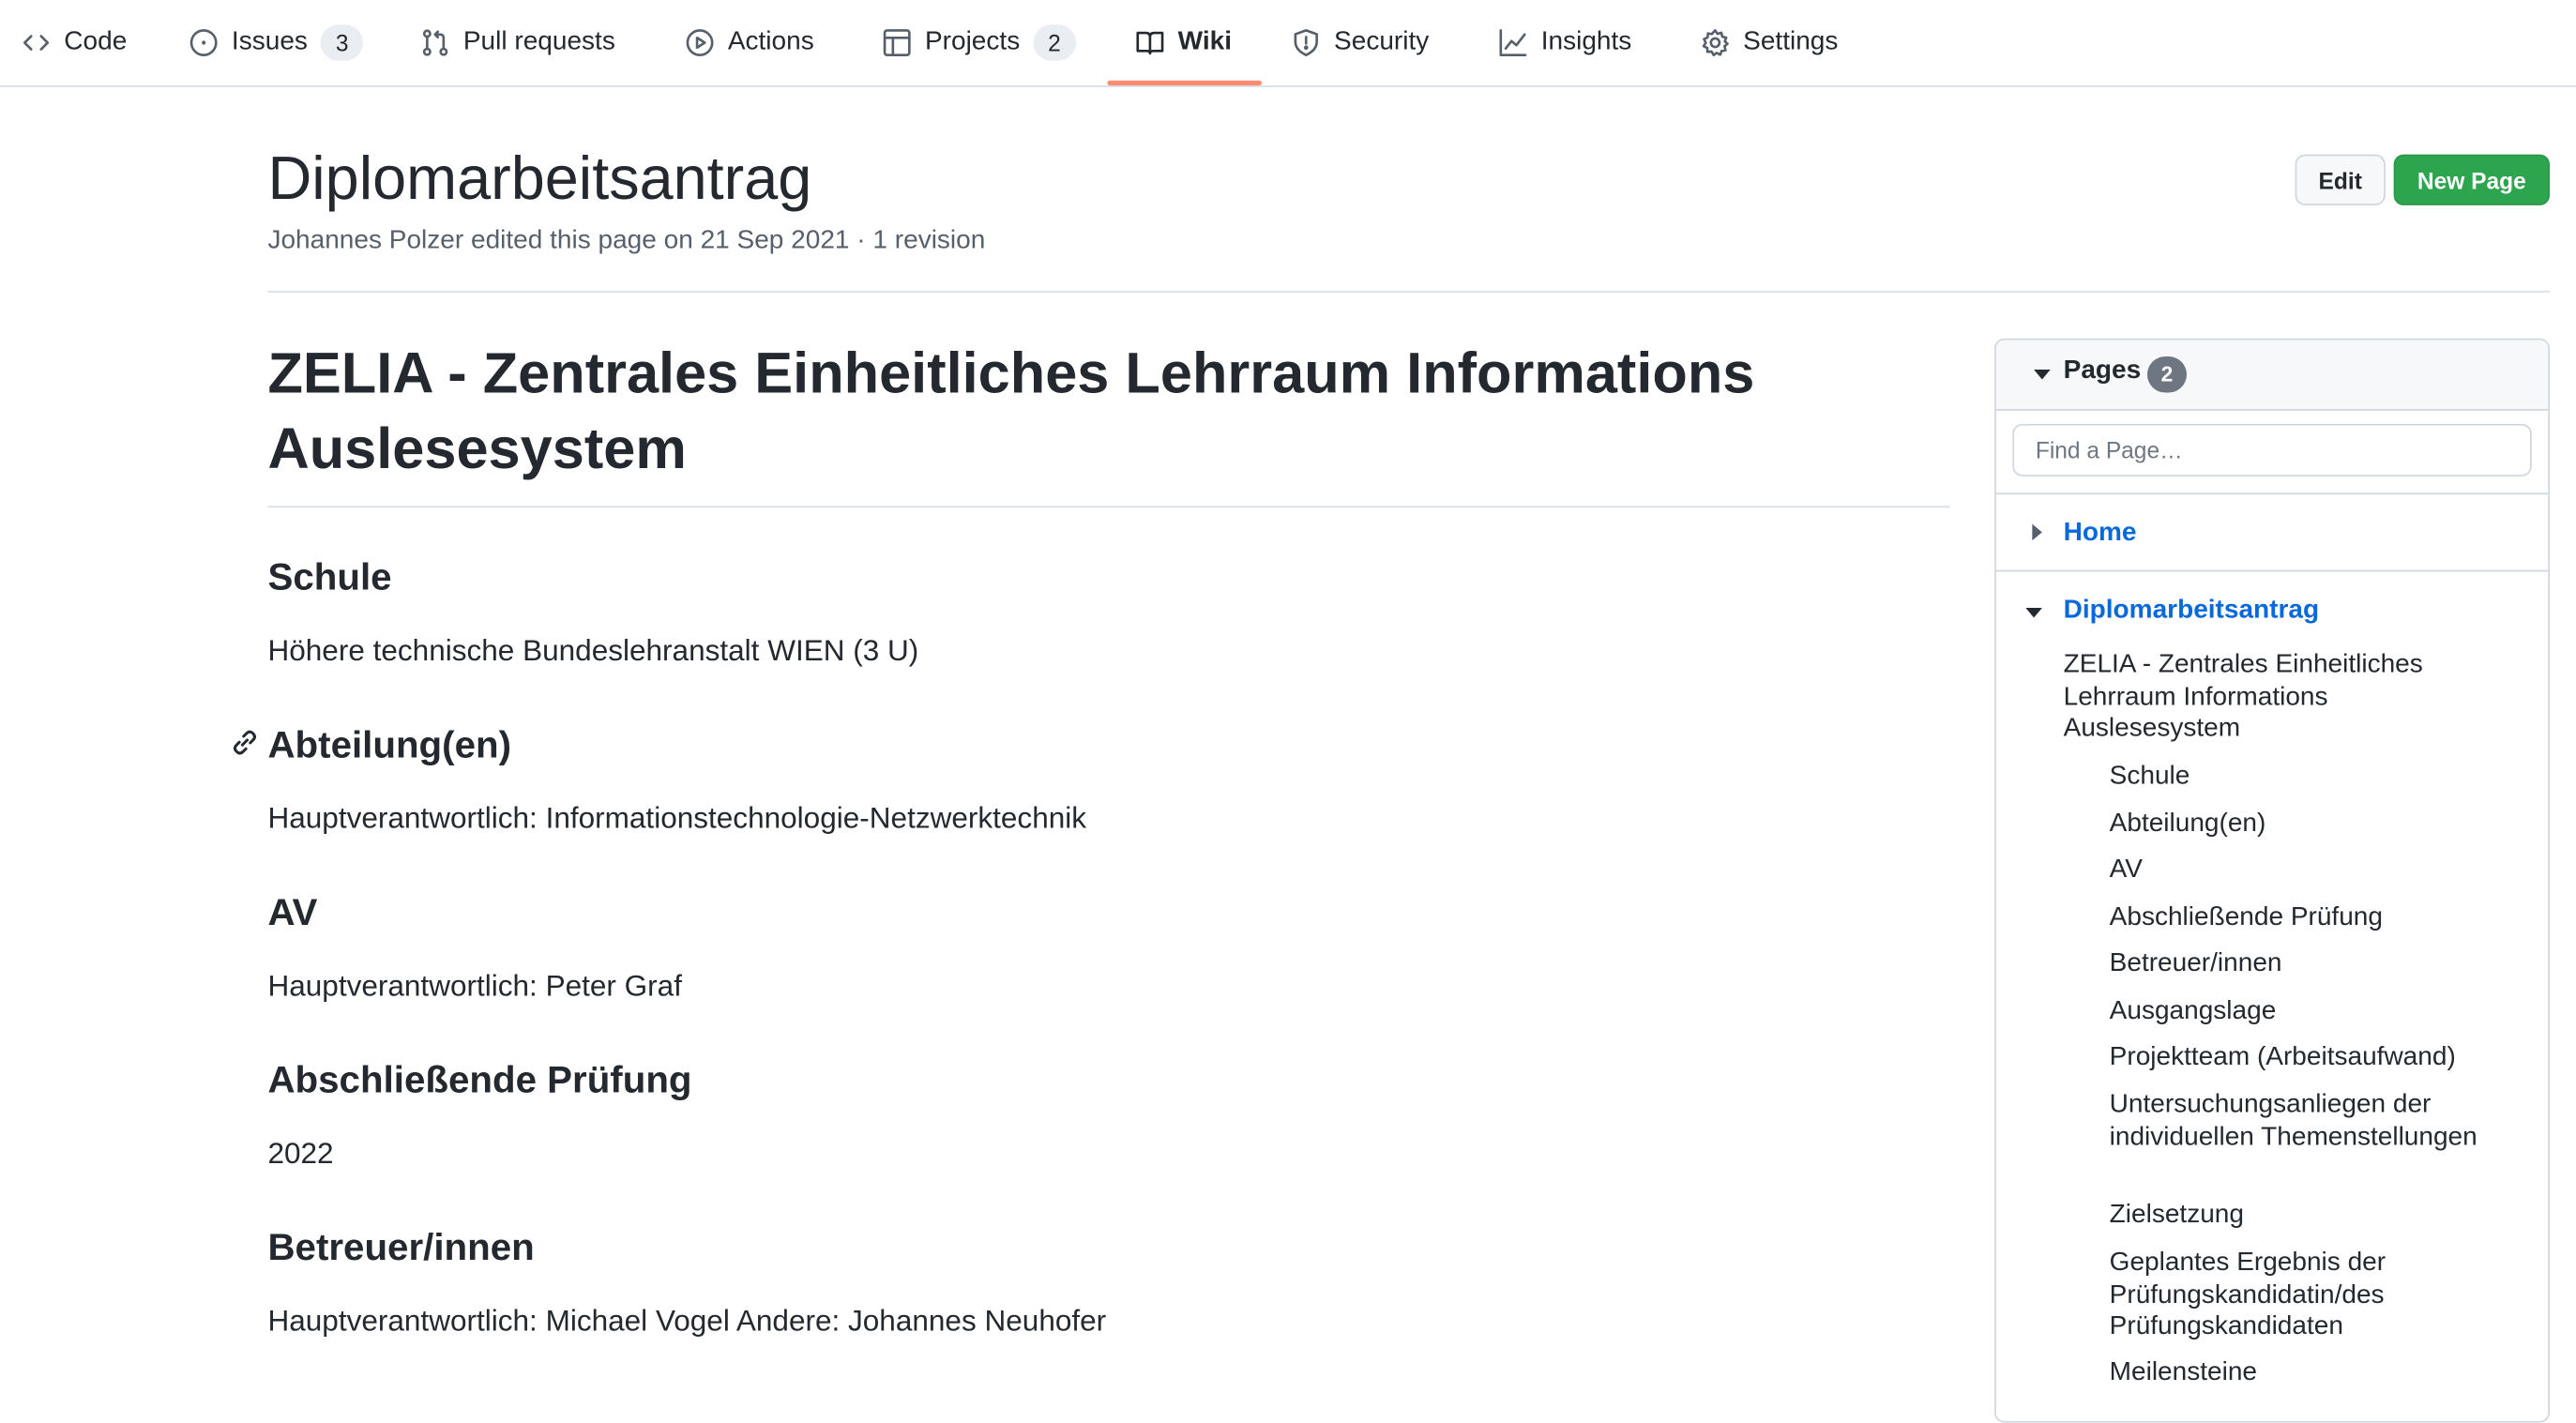 The width and height of the screenshot is (2576, 1423). I want to click on tab-label: Pull requests, so click(538, 40).